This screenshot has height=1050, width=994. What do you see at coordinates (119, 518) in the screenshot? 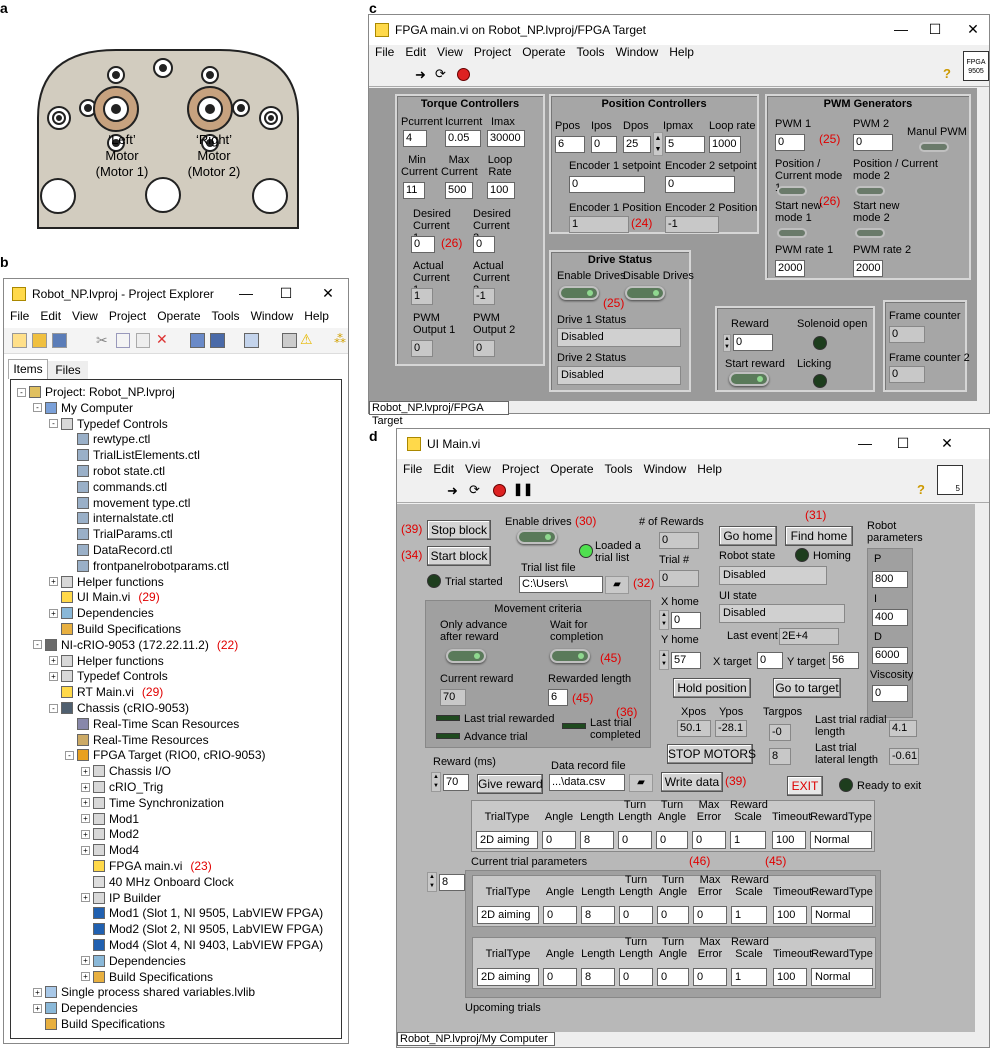
I see `tree-item: internalstate.ctl` at bounding box center [119, 518].